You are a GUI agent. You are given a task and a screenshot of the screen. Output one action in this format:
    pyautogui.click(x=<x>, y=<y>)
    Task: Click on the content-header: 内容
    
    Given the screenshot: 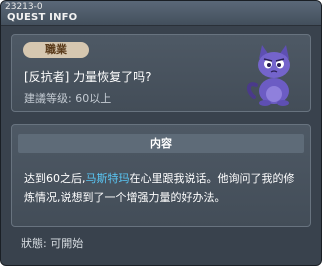 What is the action you would take?
    pyautogui.click(x=161, y=143)
    